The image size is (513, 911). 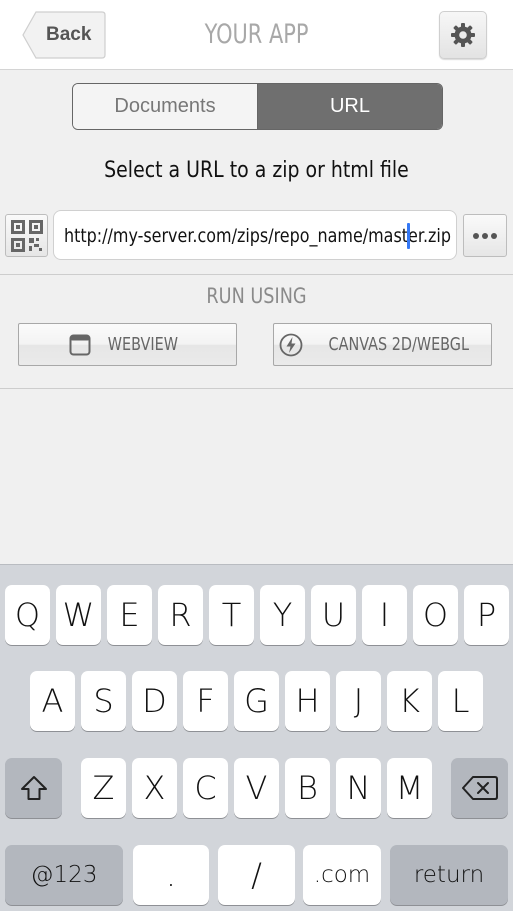 What do you see at coordinates (205, 701) in the screenshot?
I see `key: F` at bounding box center [205, 701].